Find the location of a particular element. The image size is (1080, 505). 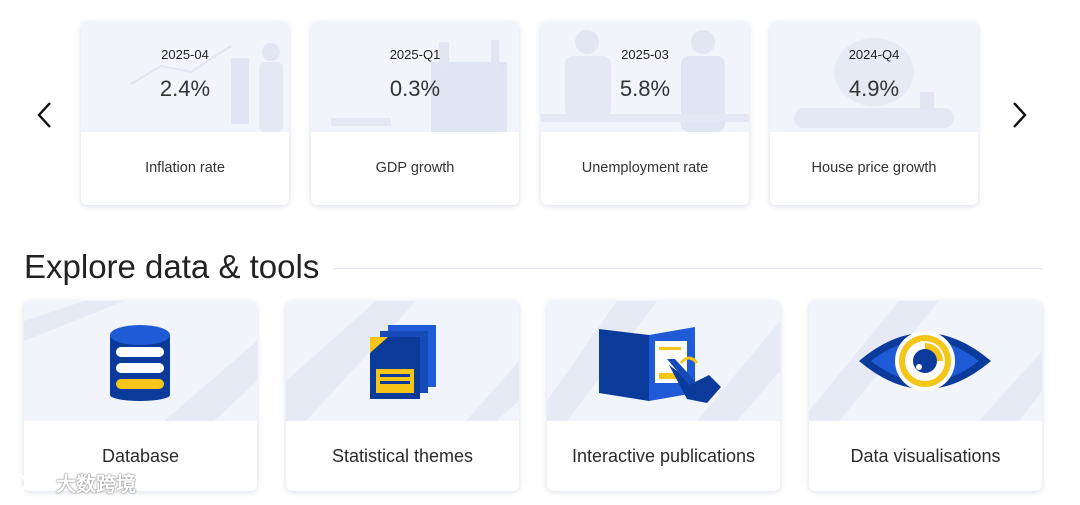

documents-icon is located at coordinates (403, 362).